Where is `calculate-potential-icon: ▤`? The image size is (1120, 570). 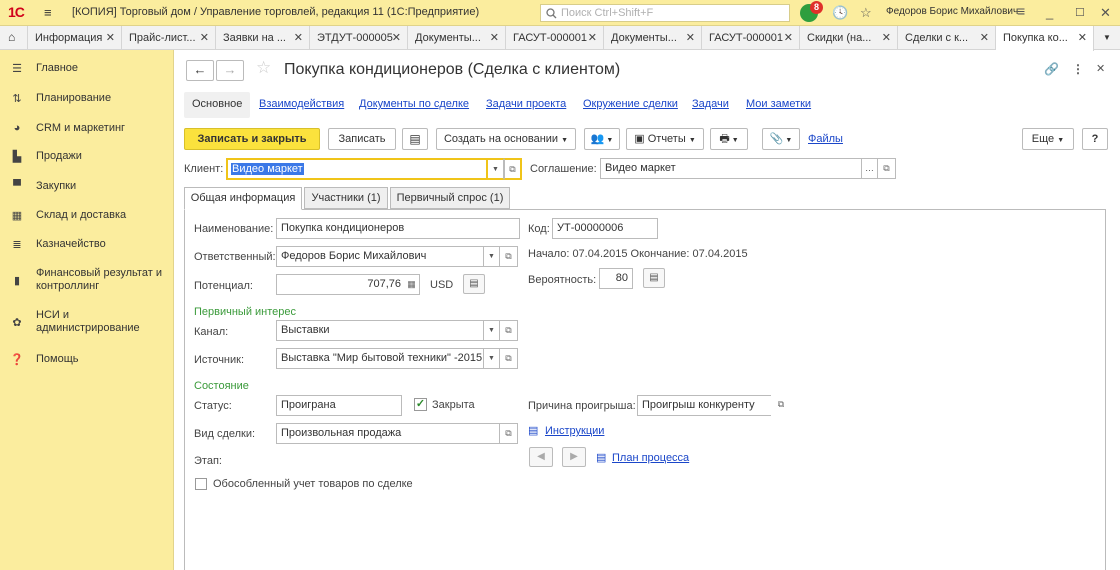 calculate-potential-icon: ▤ is located at coordinates (474, 284).